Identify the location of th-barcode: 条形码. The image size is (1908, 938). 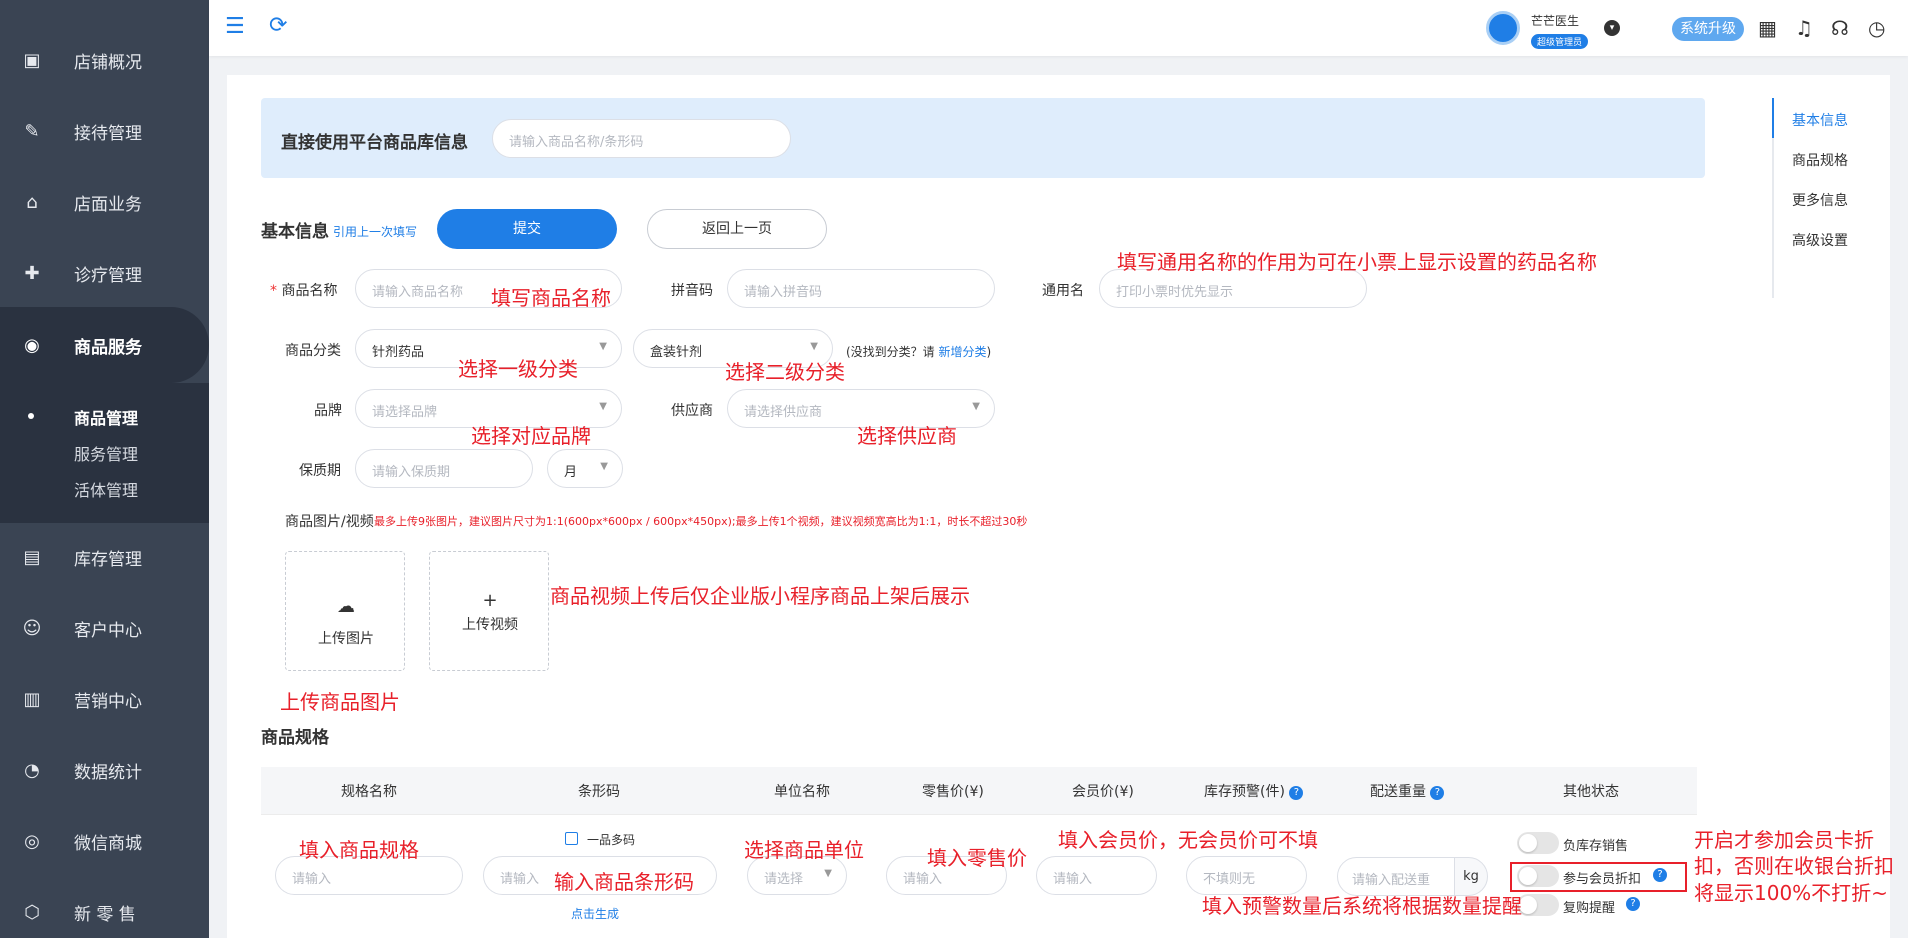
(599, 792).